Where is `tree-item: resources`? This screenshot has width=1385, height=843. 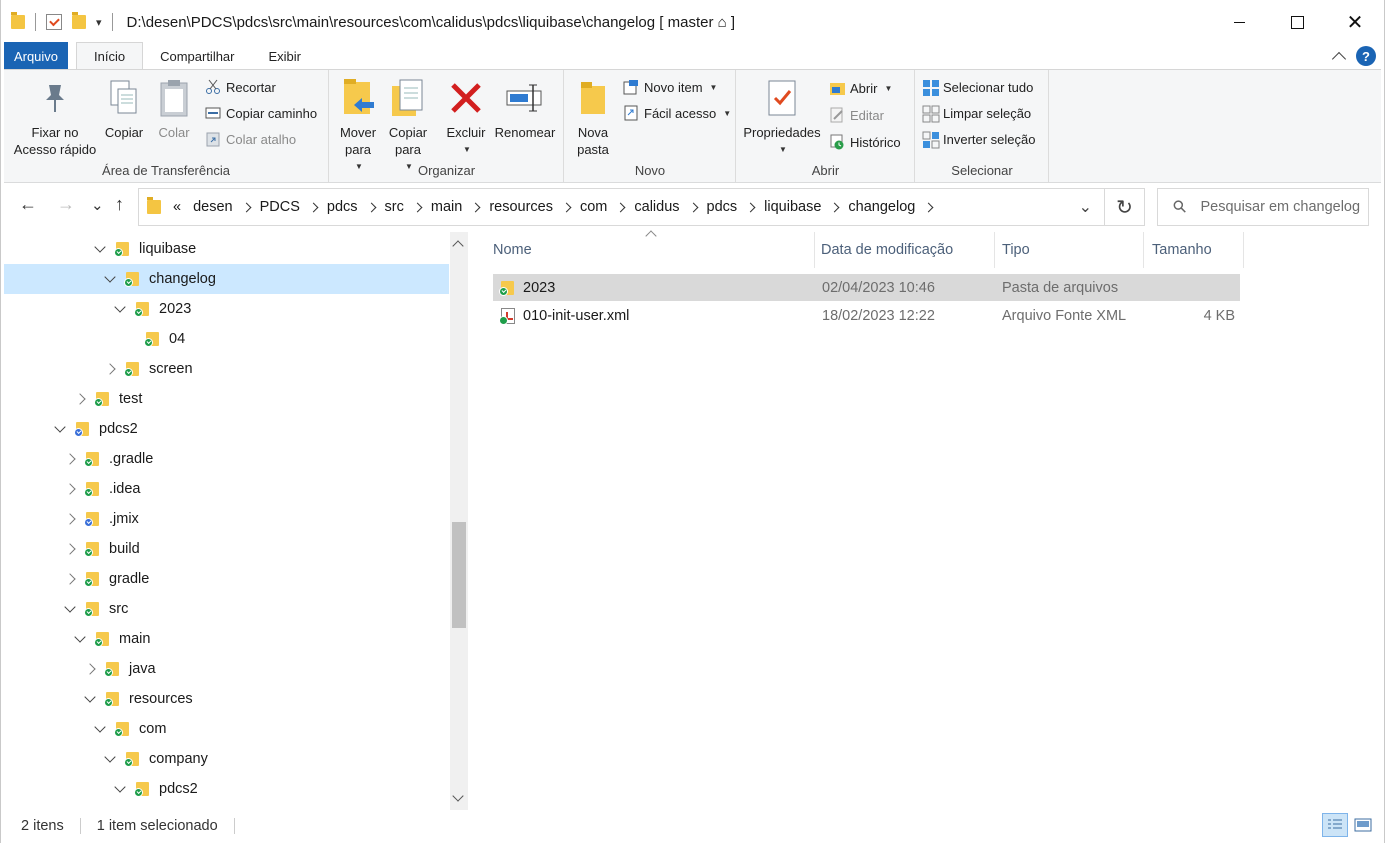
tree-item: resources is located at coordinates (226, 699).